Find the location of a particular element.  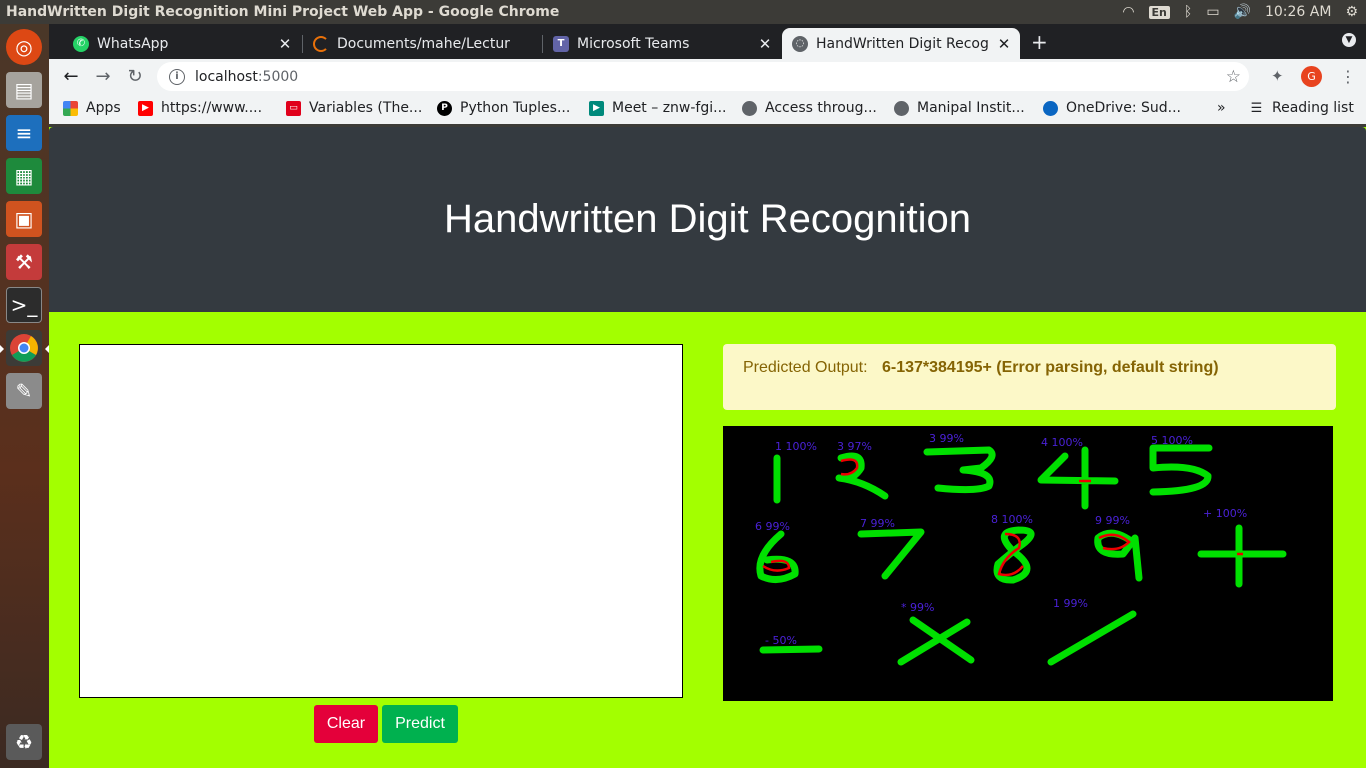

tab-microsoft-teams: T Microsoft Teams ✕ is located at coordinates (662, 43).